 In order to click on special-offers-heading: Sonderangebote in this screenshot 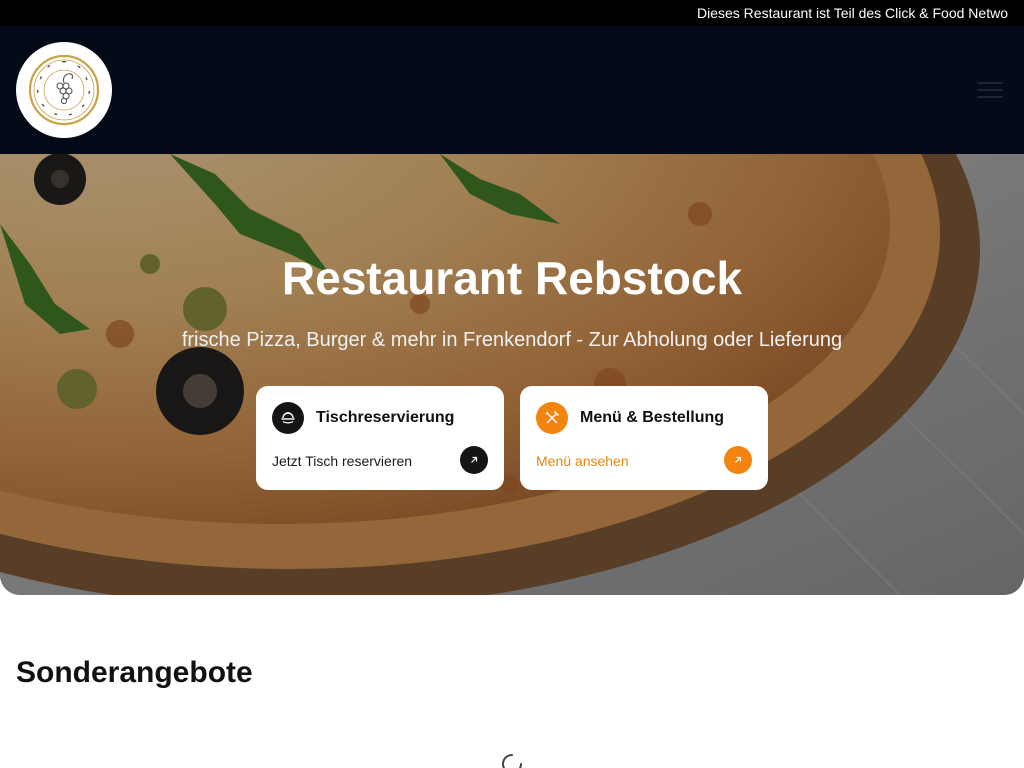, I will do `click(134, 672)`.